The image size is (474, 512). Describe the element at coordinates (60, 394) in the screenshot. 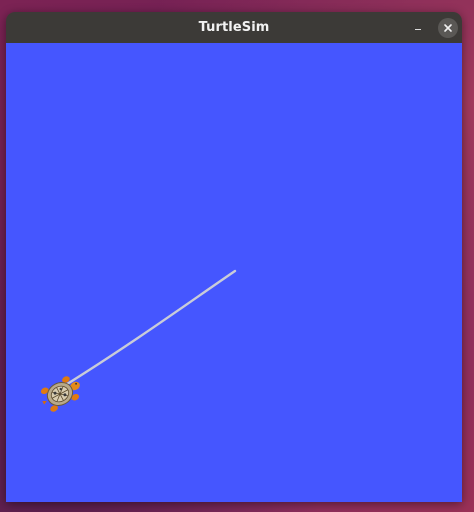

I see `turtle-icon` at that location.